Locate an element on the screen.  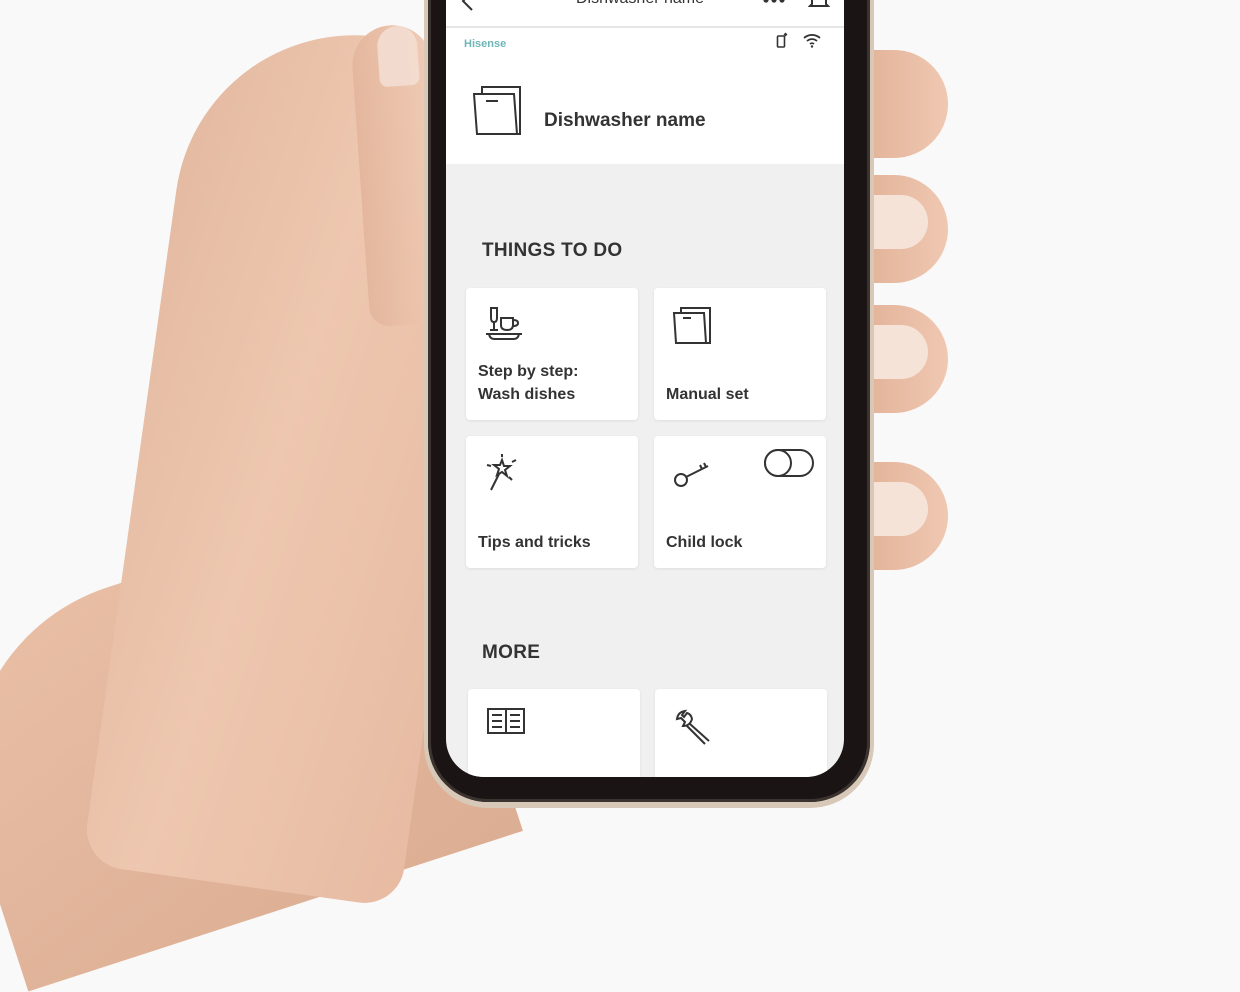
more-button is located at coordinates (774, 4).